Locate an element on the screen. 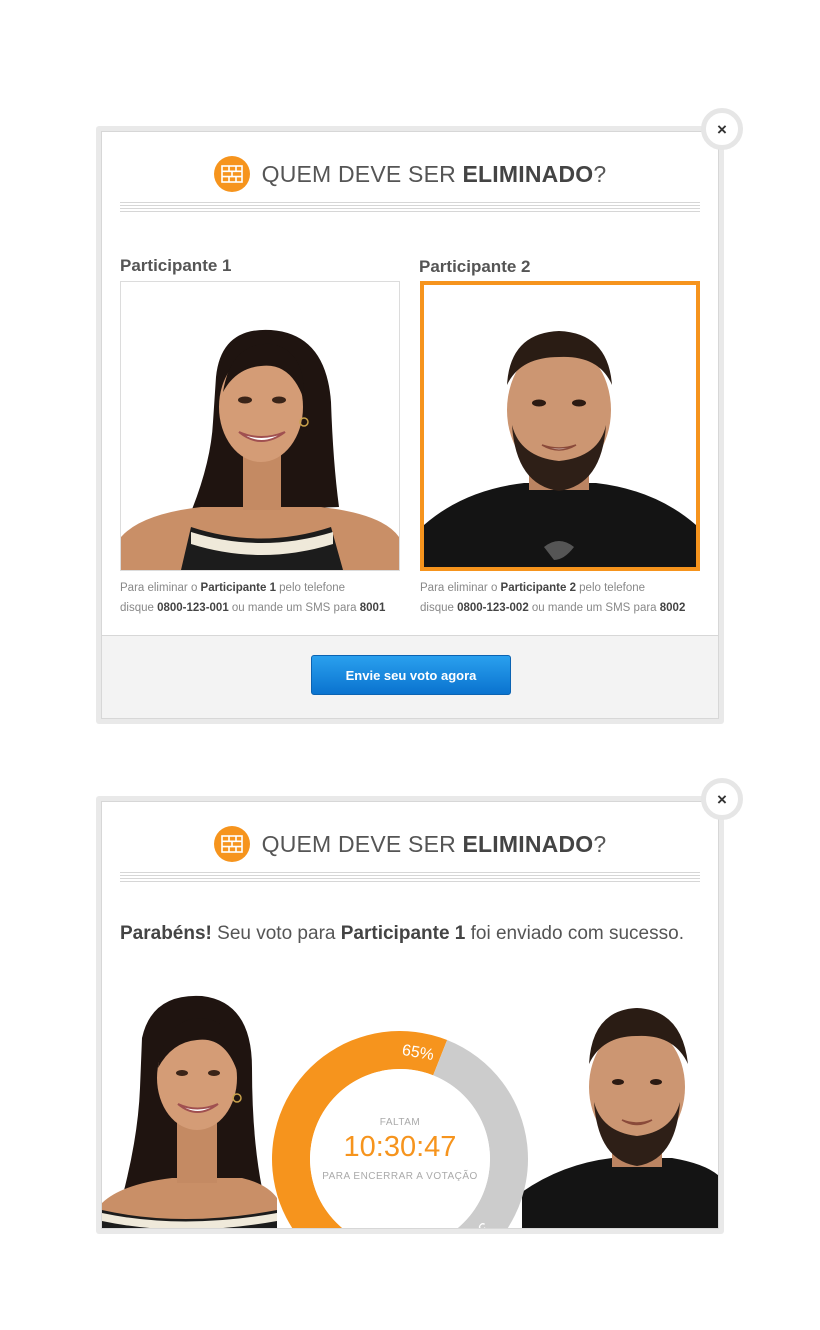  sms-number: 8001 is located at coordinates (372, 608).